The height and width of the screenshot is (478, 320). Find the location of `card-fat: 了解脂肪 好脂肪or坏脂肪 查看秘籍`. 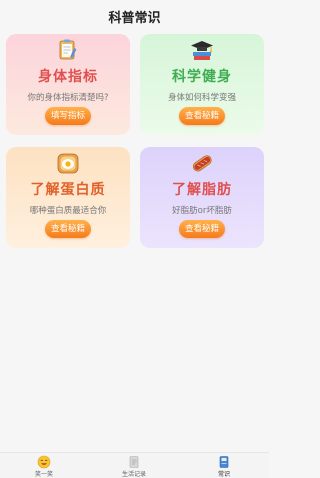

card-fat: 了解脂肪 好脂肪or坏脂肪 查看秘籍 is located at coordinates (202, 197).